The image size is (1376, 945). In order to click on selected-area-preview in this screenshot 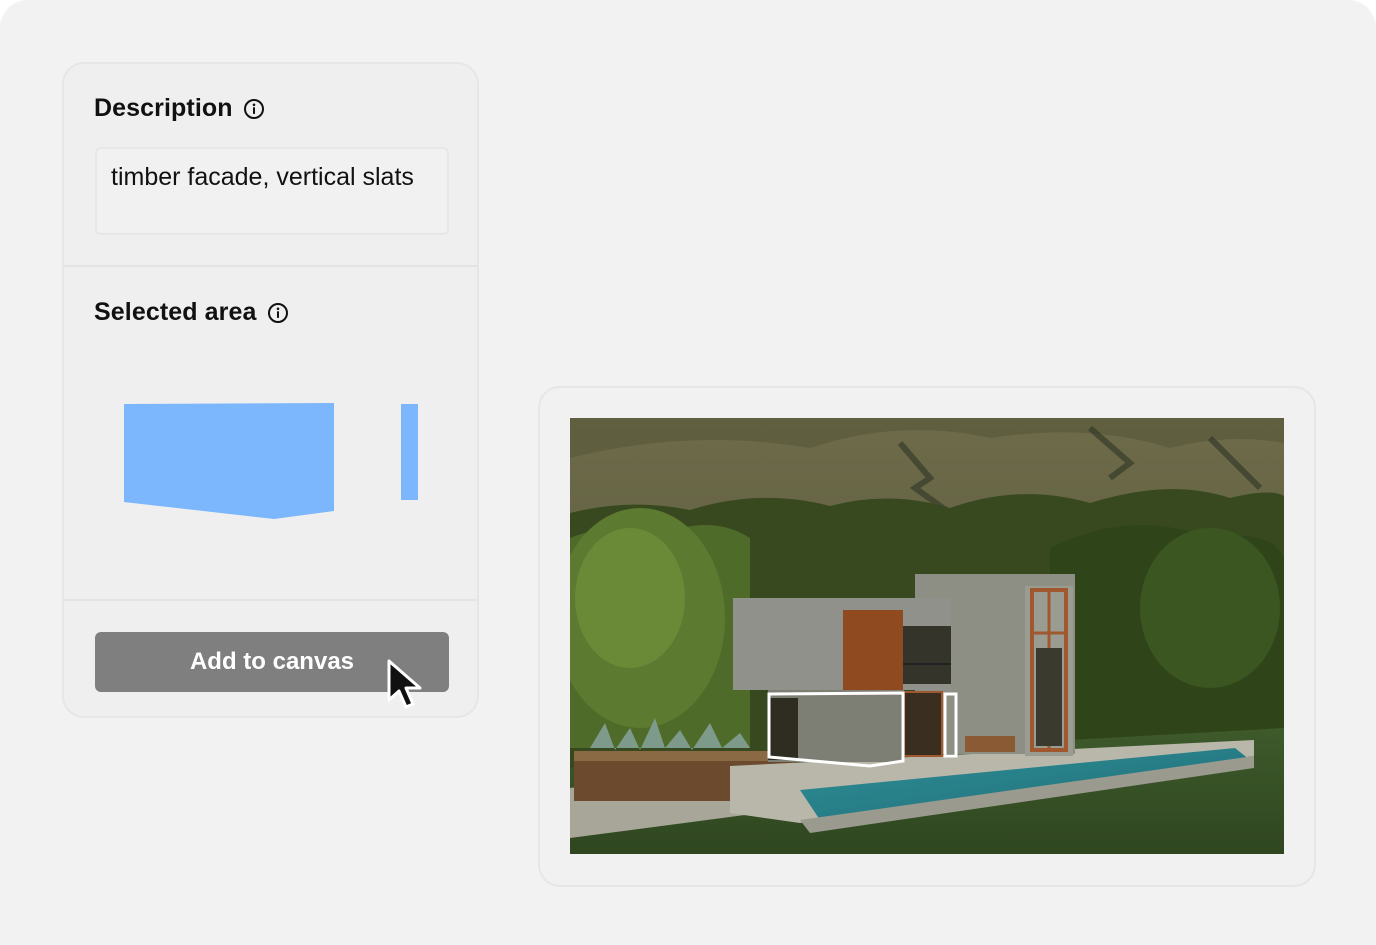, I will do `click(271, 461)`.